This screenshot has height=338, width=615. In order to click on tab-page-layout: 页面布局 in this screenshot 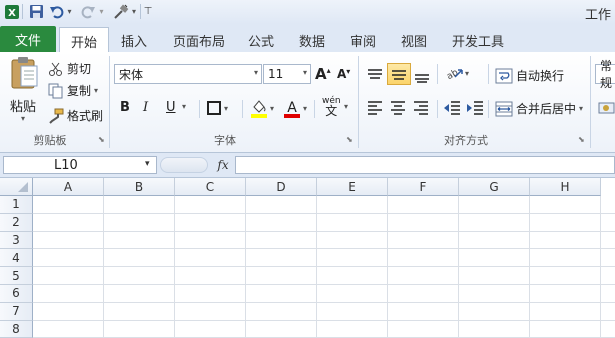, I will do `click(199, 40)`.